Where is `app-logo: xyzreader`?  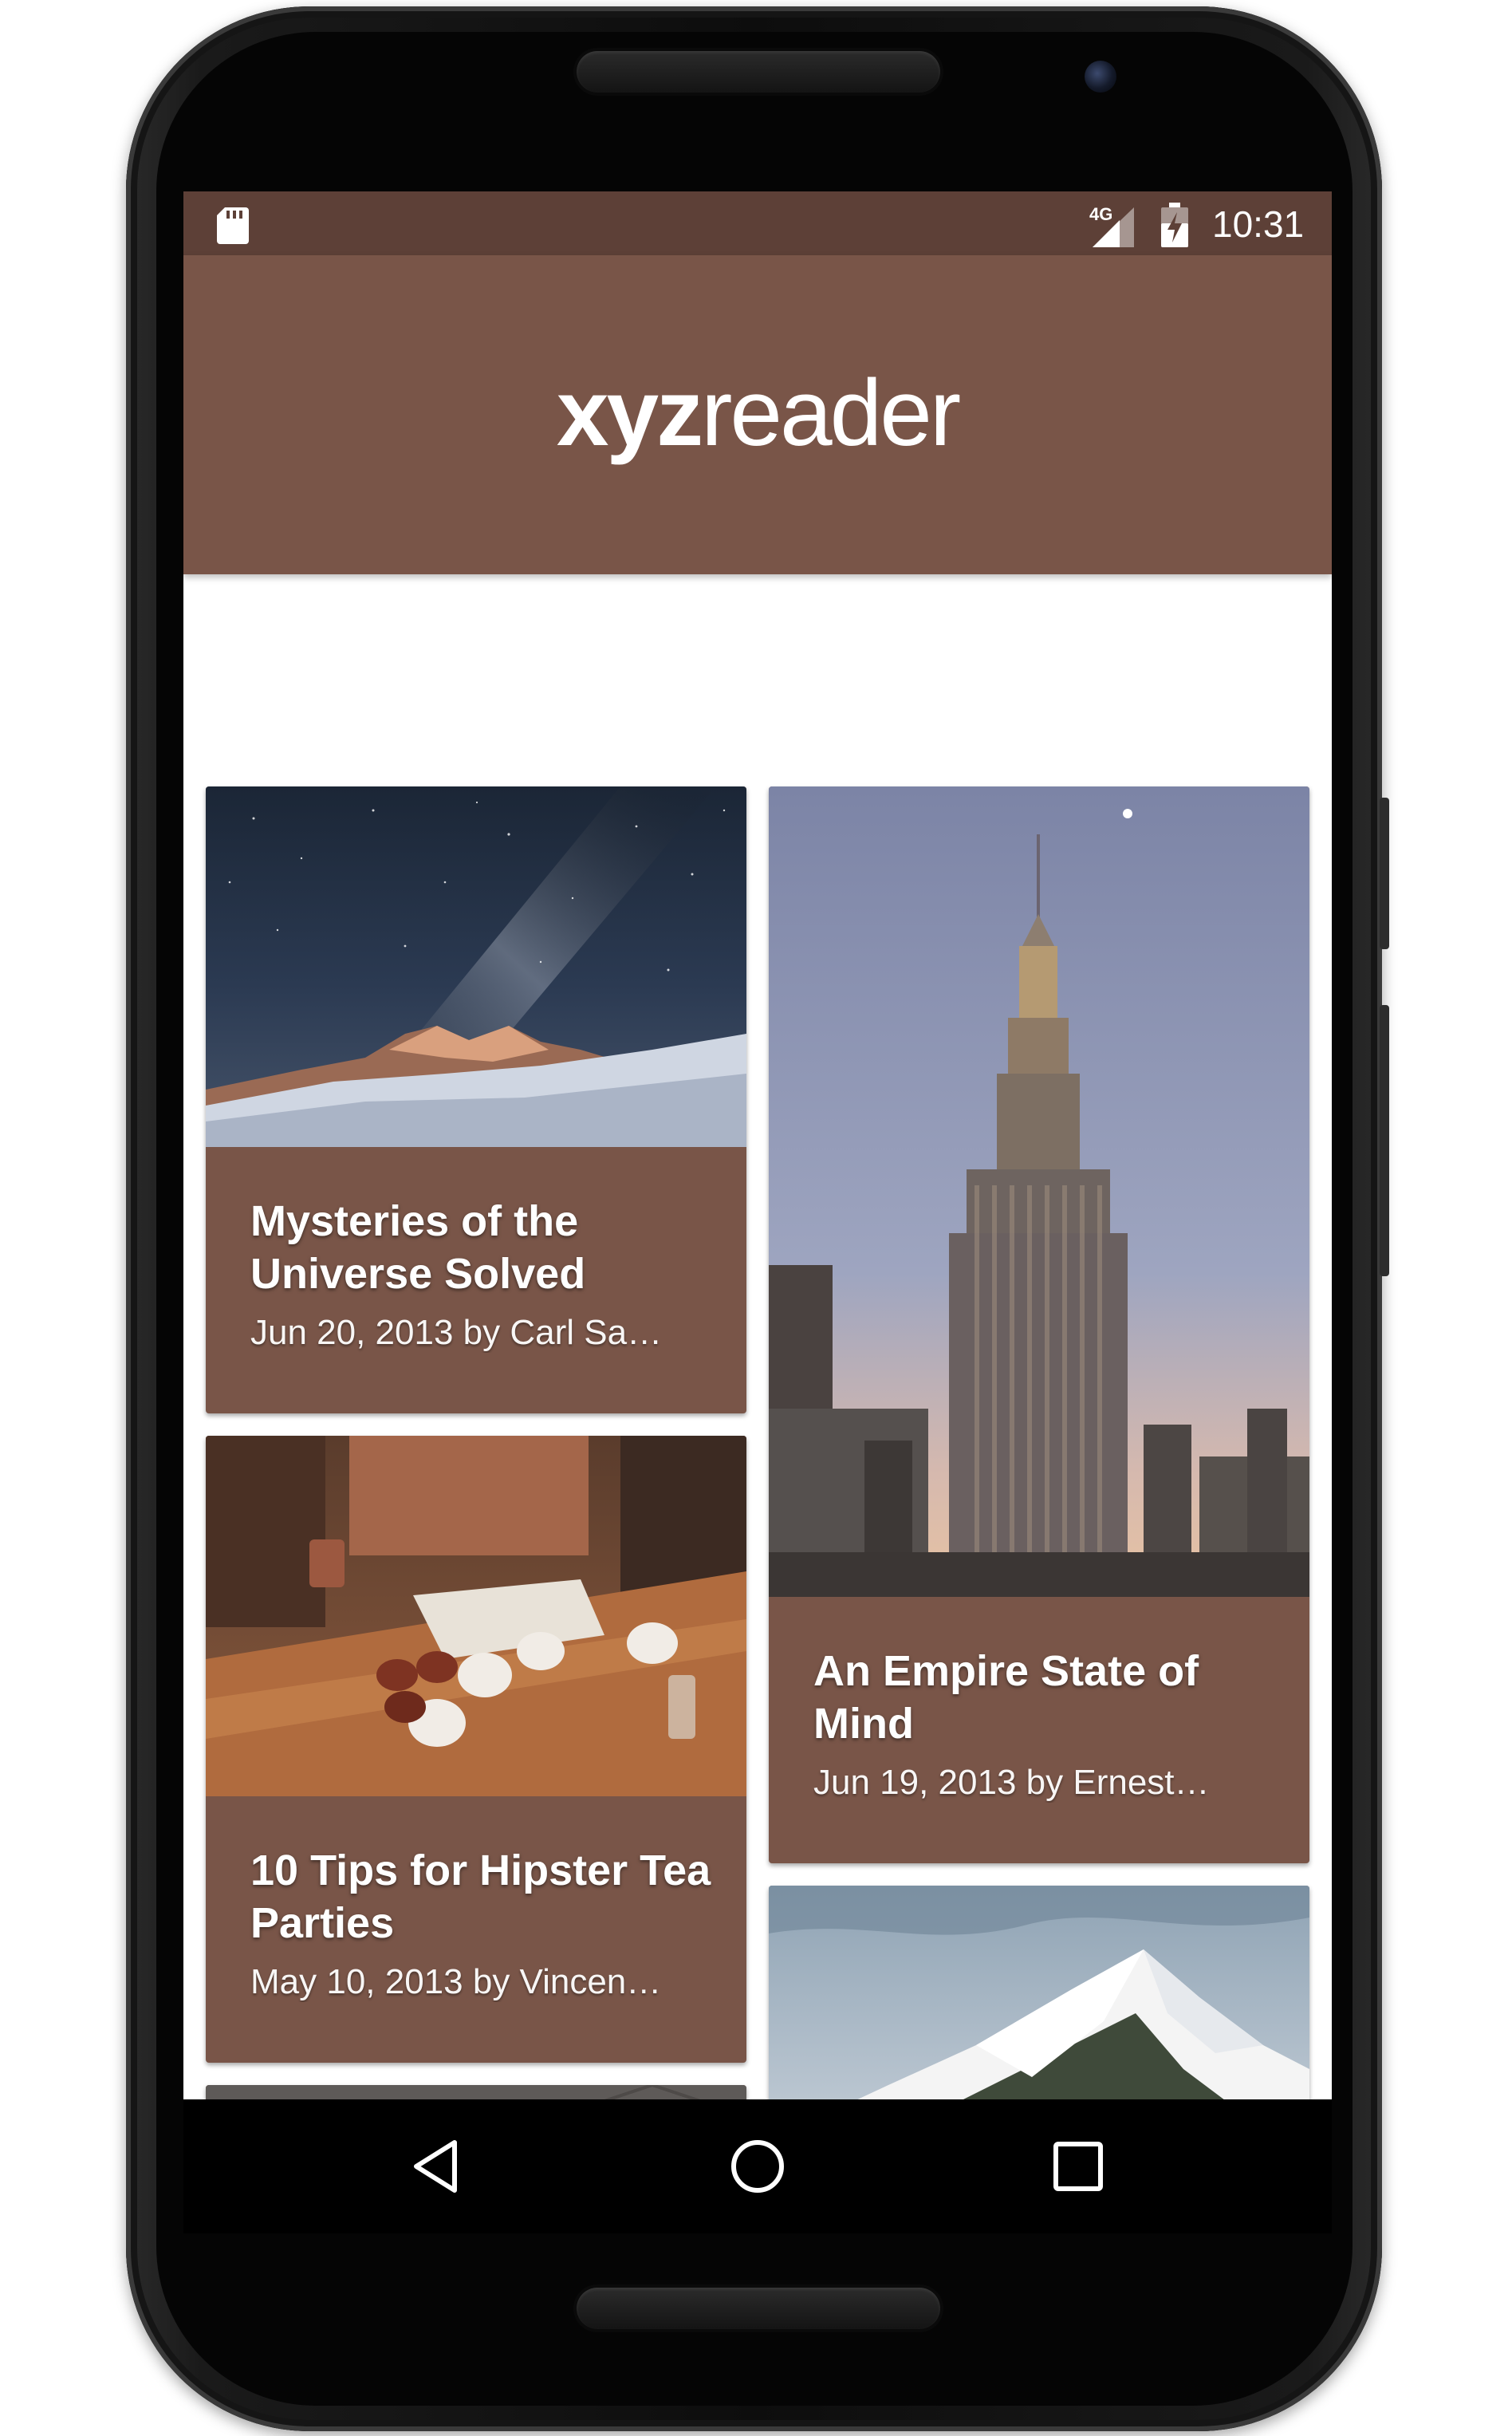 app-logo: xyzreader is located at coordinates (757, 413).